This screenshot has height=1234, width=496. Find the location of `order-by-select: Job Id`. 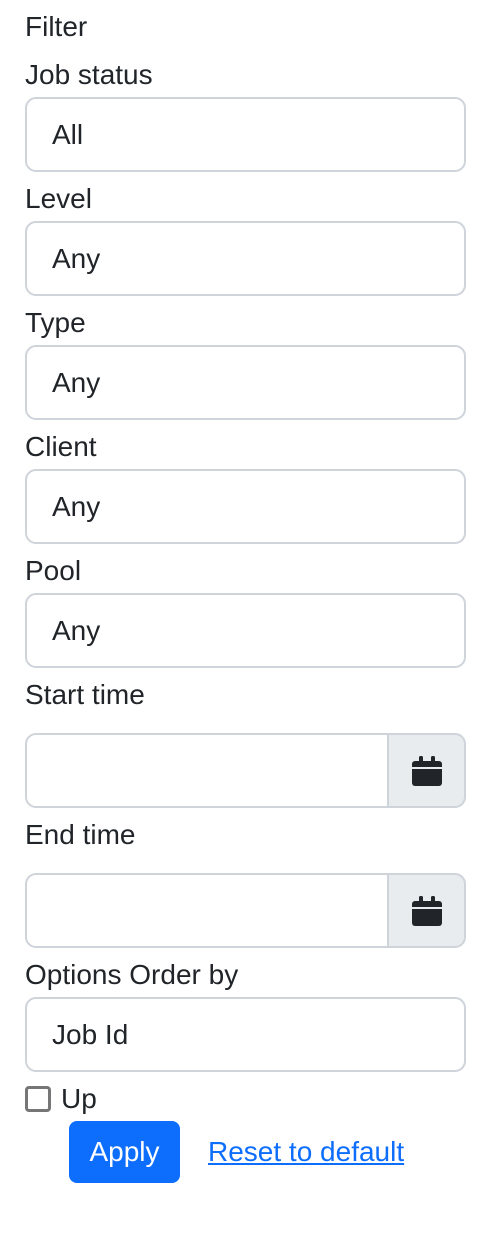

order-by-select: Job Id is located at coordinates (245, 1034).